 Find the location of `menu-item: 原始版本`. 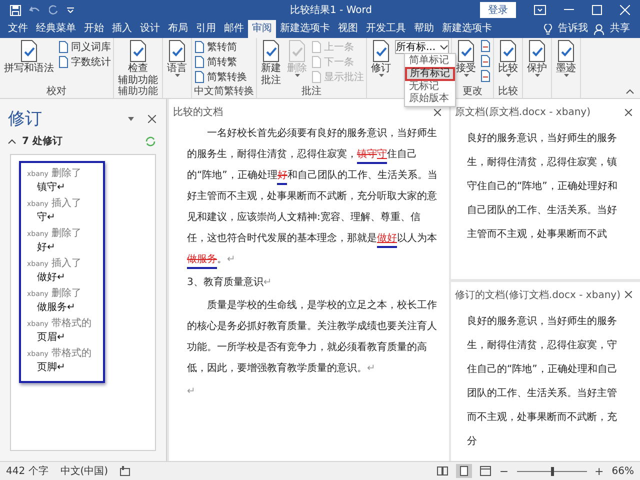

menu-item: 原始版本 is located at coordinates (430, 99).